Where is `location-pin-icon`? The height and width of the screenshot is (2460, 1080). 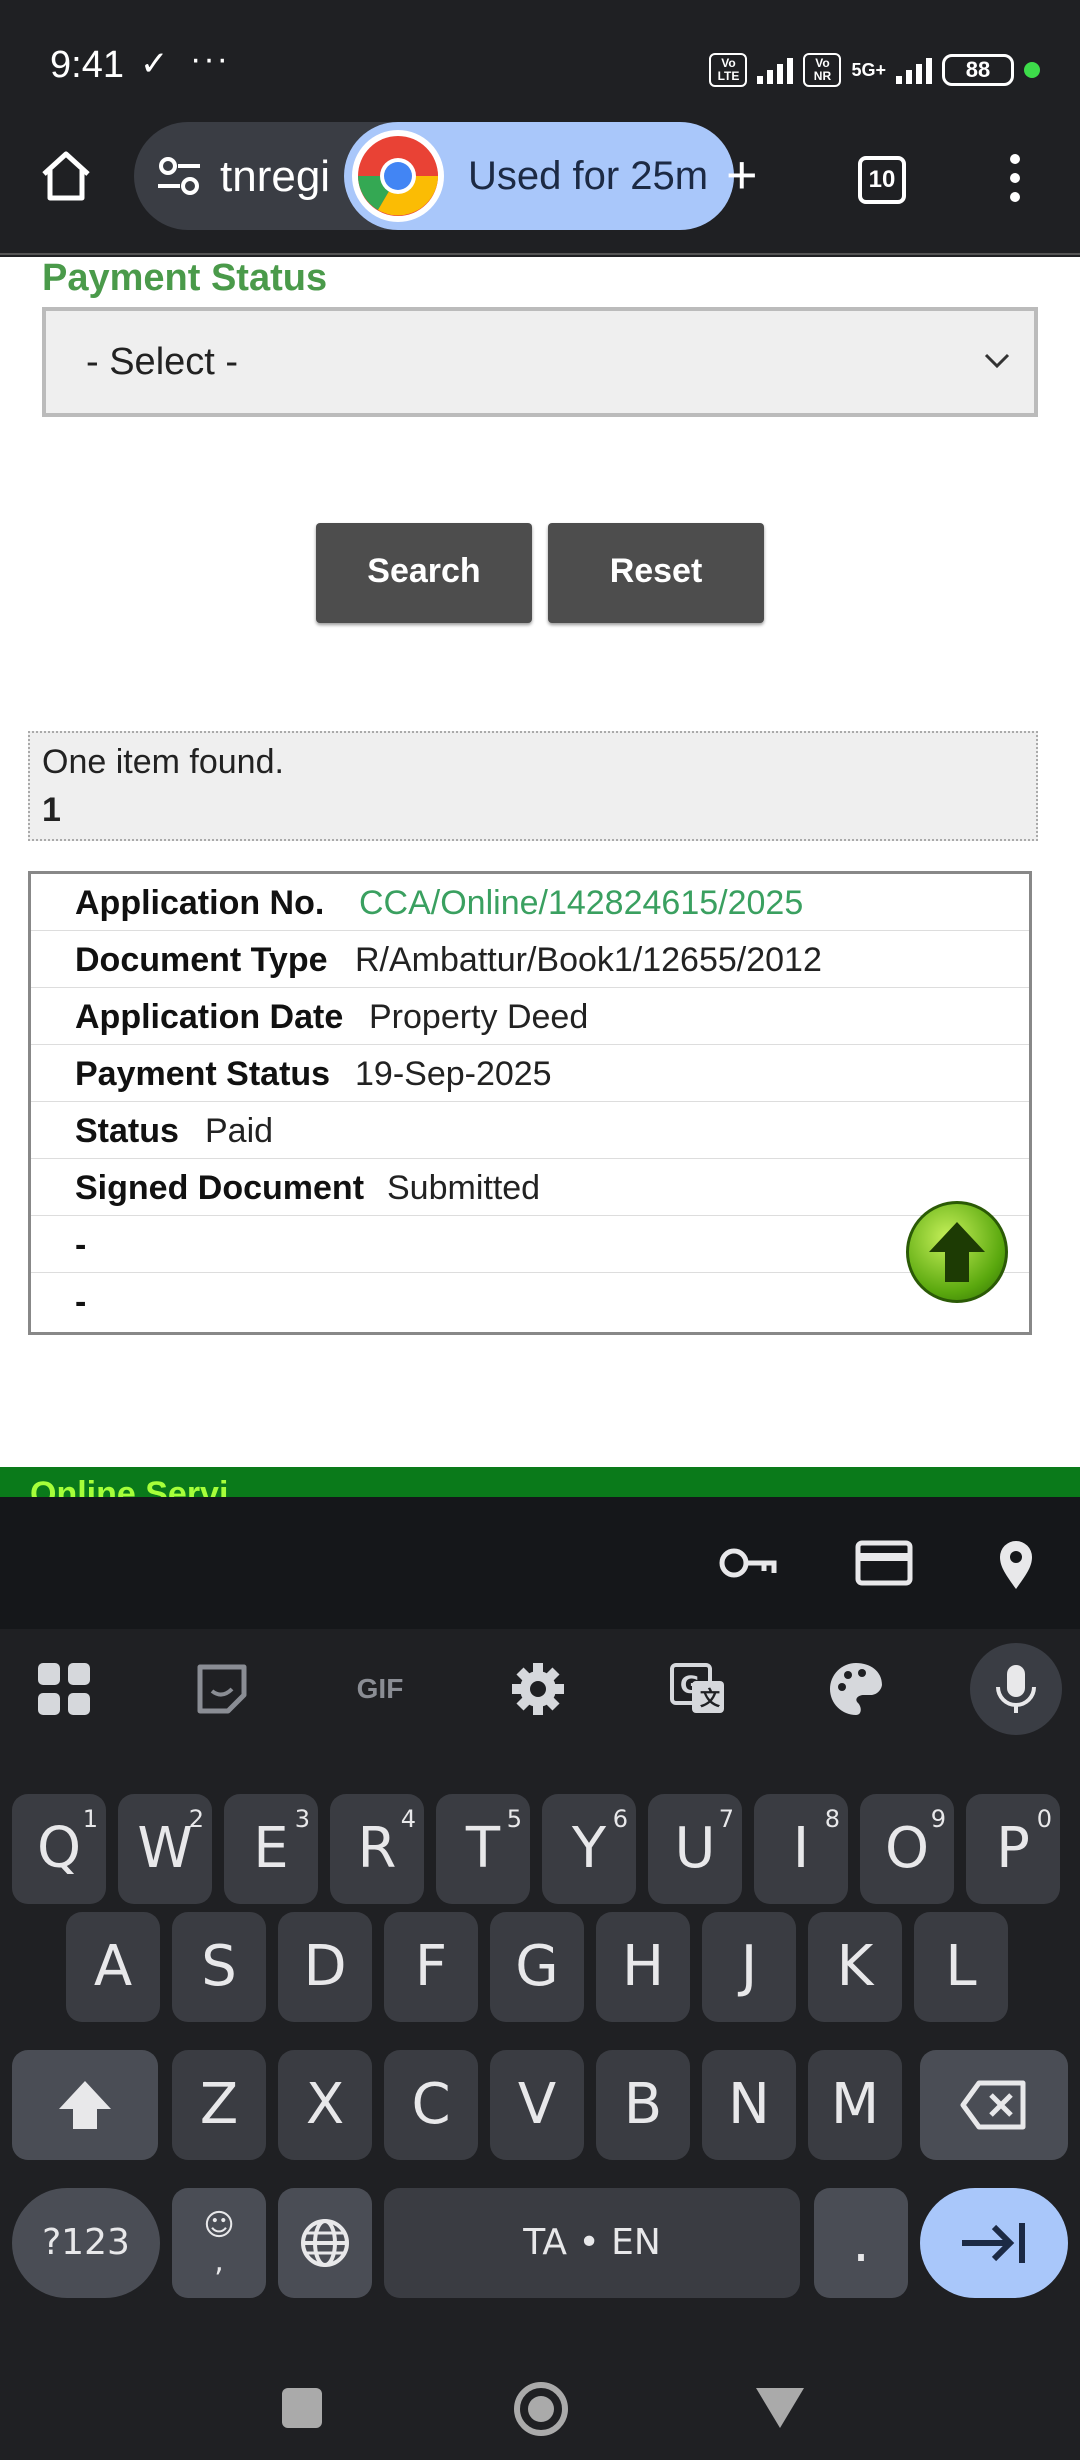
location-pin-icon is located at coordinates (1016, 1563).